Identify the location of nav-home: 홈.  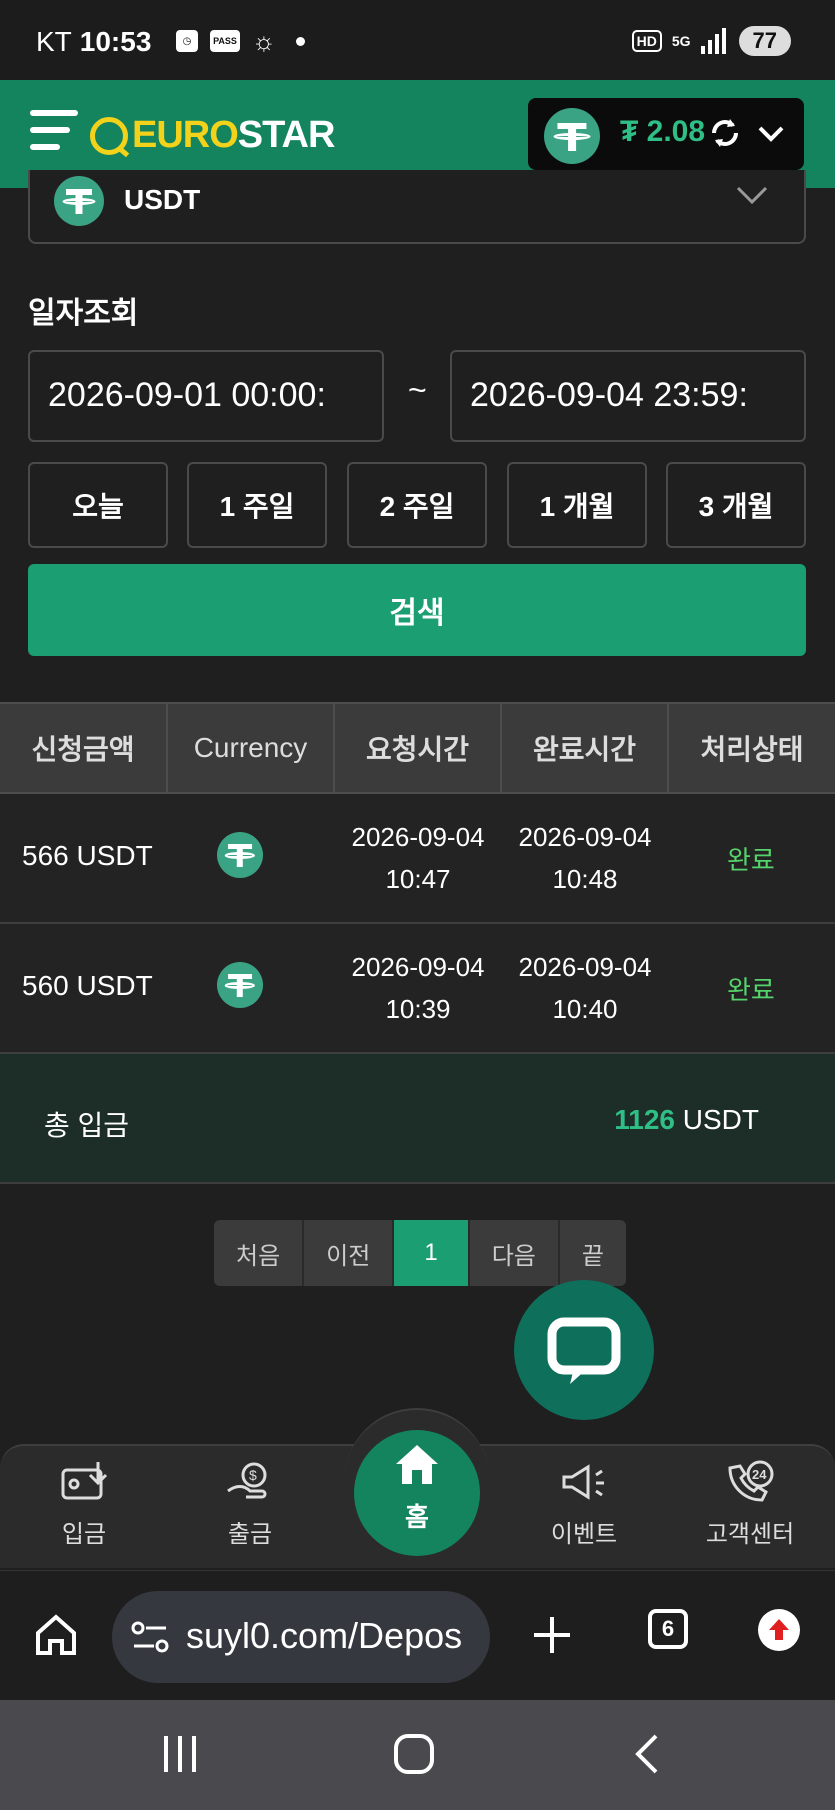
(417, 1493).